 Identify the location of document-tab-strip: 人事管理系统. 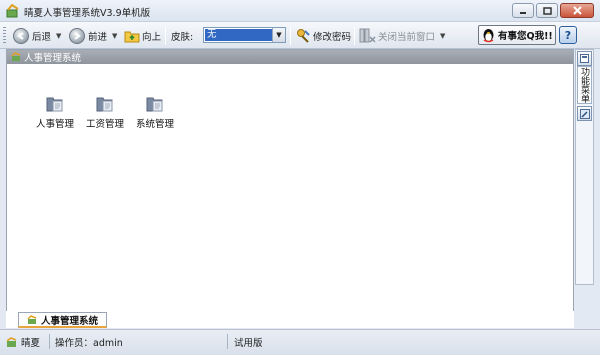
(290, 319).